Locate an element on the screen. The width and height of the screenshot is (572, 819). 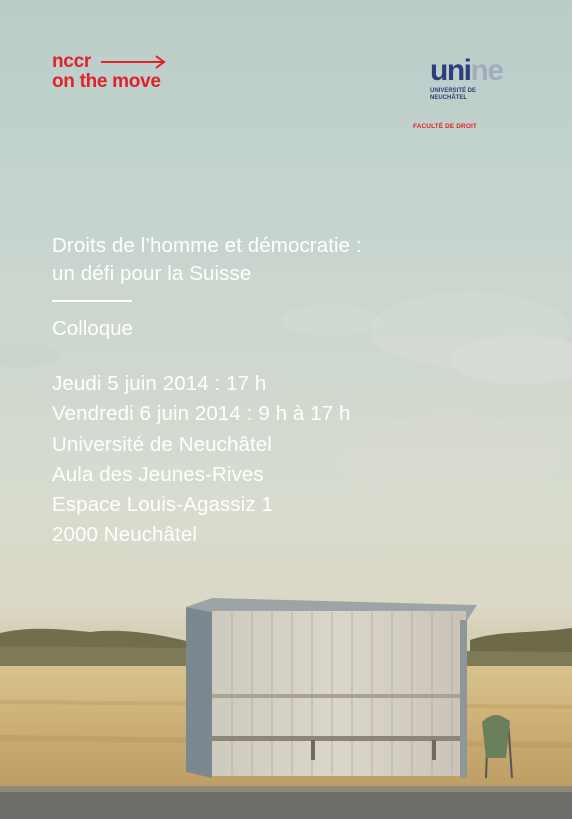
unine-logo: unine UNIVERSITÉ DE NEUCHÂTEL is located at coordinates (467, 78).